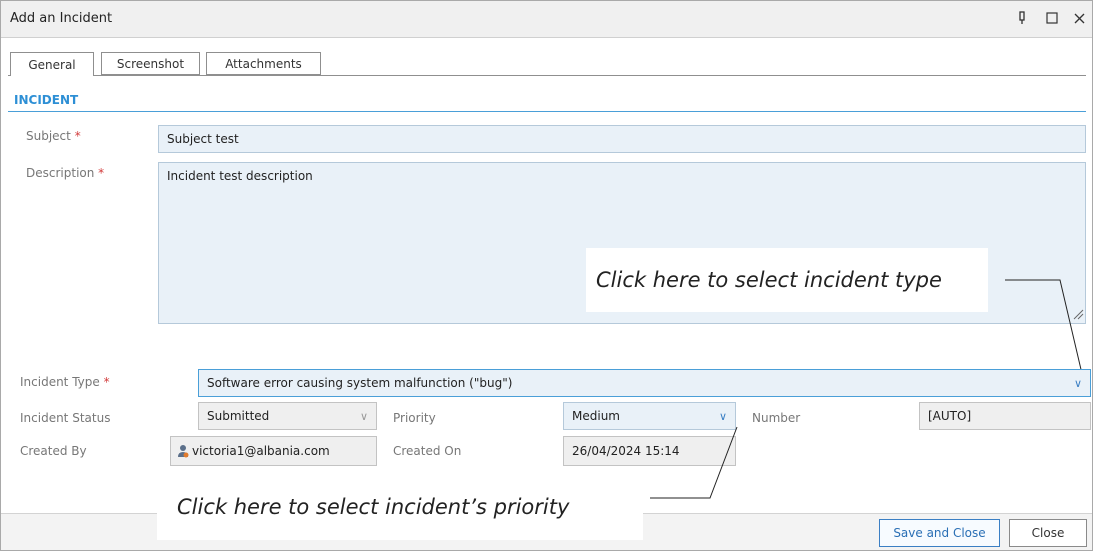 The image size is (1093, 551). Describe the element at coordinates (596, 416) in the screenshot. I see `priority-value: Medium` at that location.